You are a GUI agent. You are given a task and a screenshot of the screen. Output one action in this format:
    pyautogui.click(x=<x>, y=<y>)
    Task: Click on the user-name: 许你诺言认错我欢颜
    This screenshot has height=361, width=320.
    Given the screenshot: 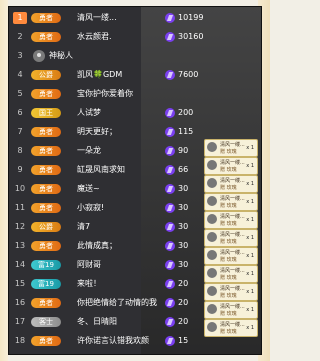 What is the action you would take?
    pyautogui.click(x=113, y=340)
    